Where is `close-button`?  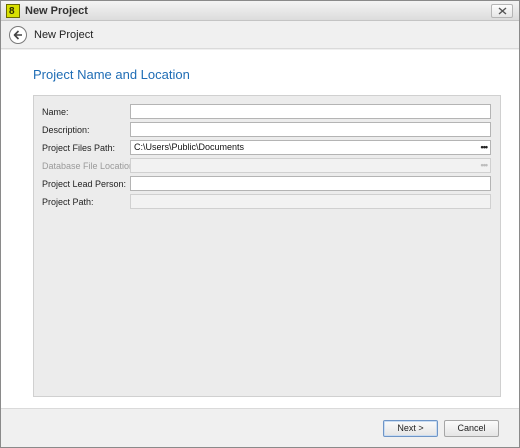 close-button is located at coordinates (502, 11).